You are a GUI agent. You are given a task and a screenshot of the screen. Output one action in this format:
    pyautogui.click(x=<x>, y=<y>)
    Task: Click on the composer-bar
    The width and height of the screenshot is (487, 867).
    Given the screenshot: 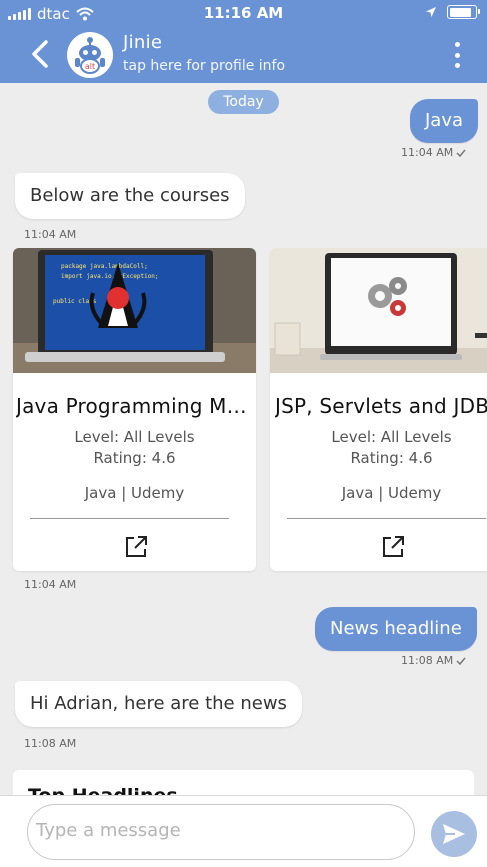 What is the action you would take?
    pyautogui.click(x=243, y=831)
    